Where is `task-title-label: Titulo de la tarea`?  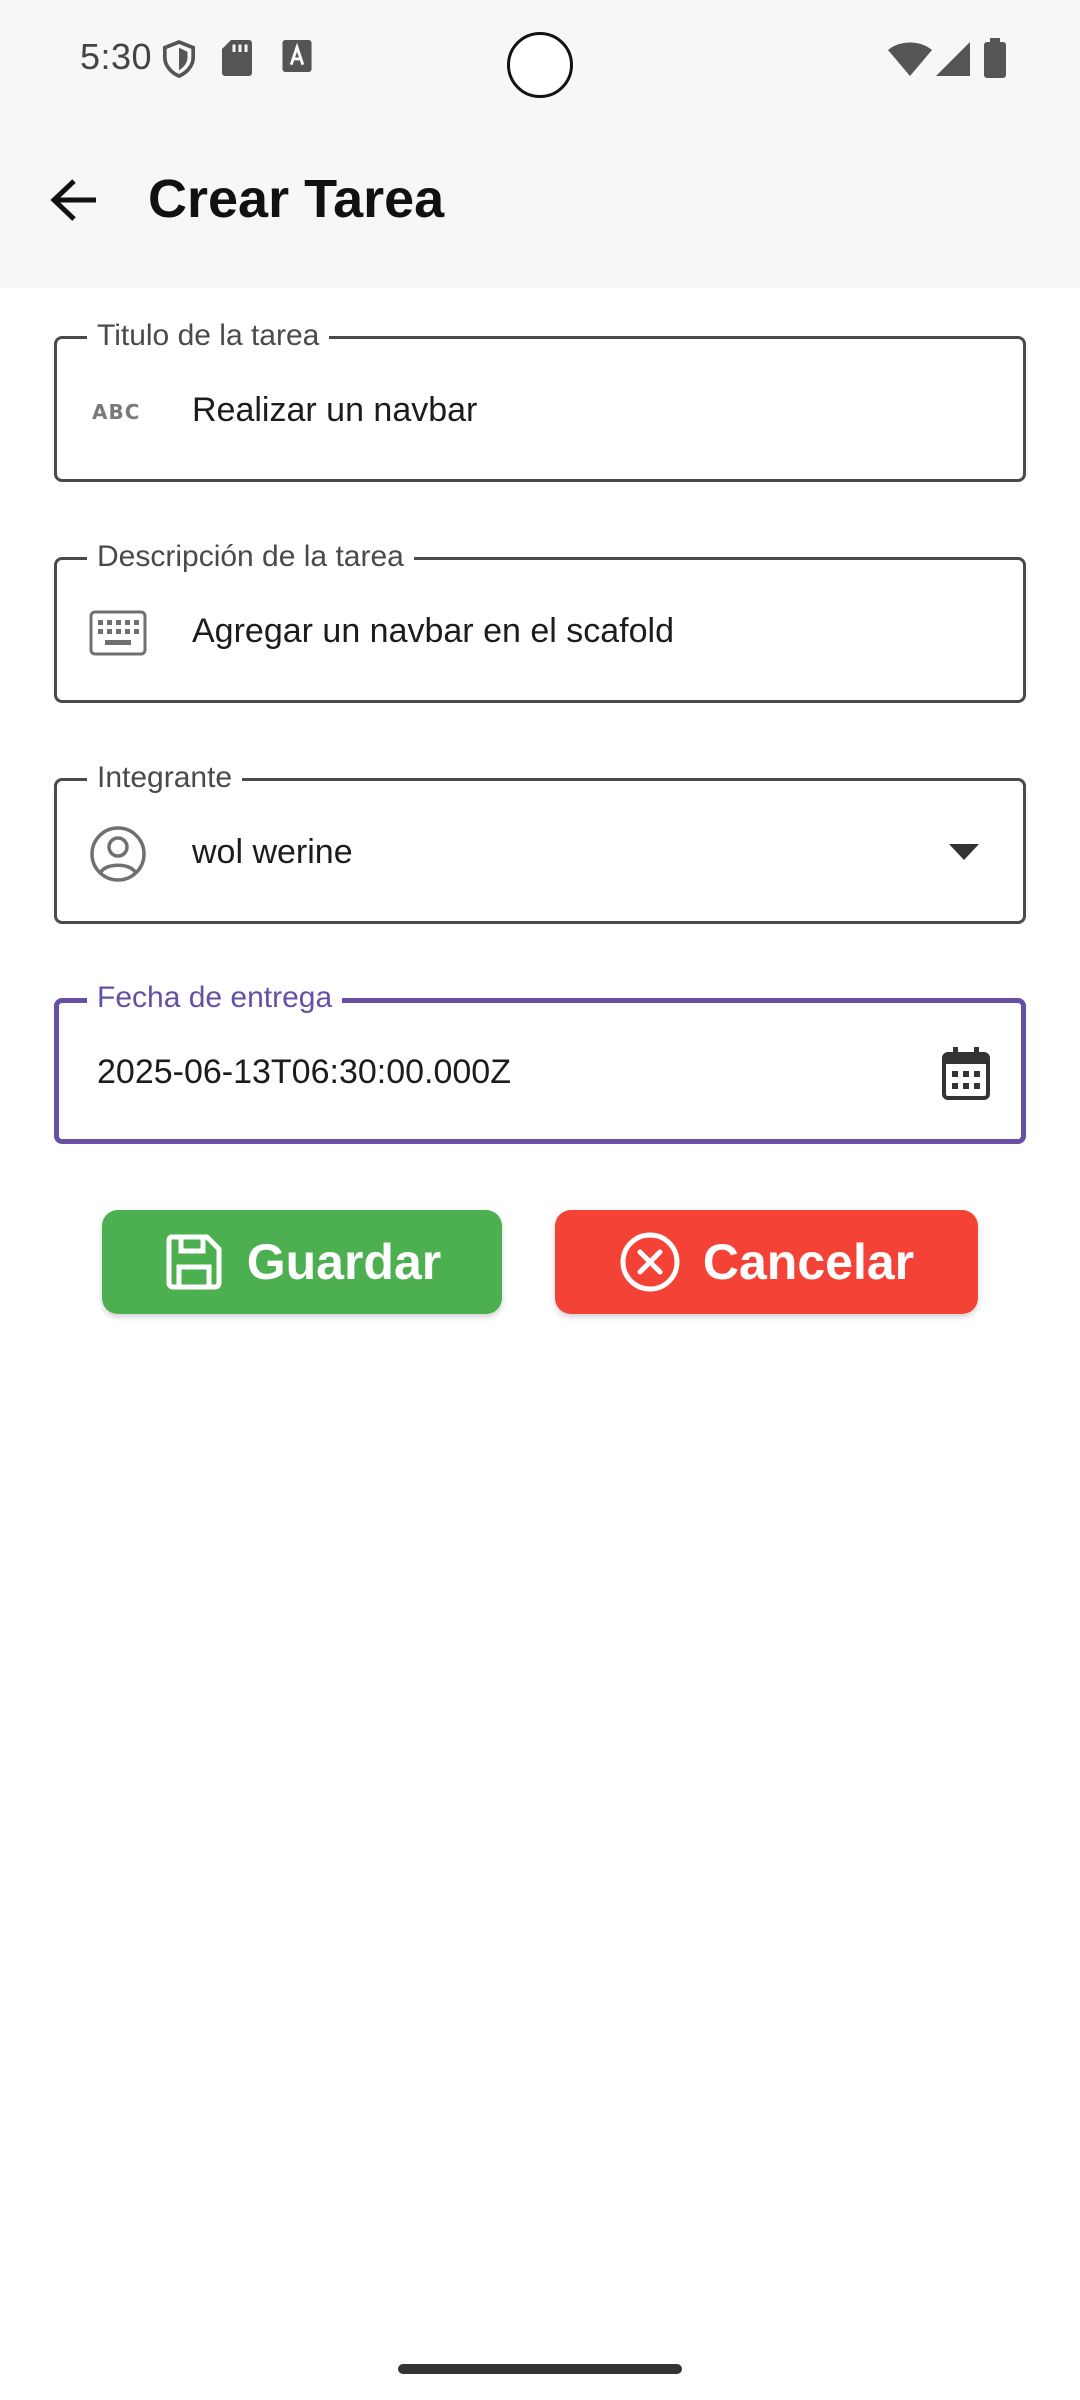 task-title-label: Titulo de la tarea is located at coordinates (208, 336).